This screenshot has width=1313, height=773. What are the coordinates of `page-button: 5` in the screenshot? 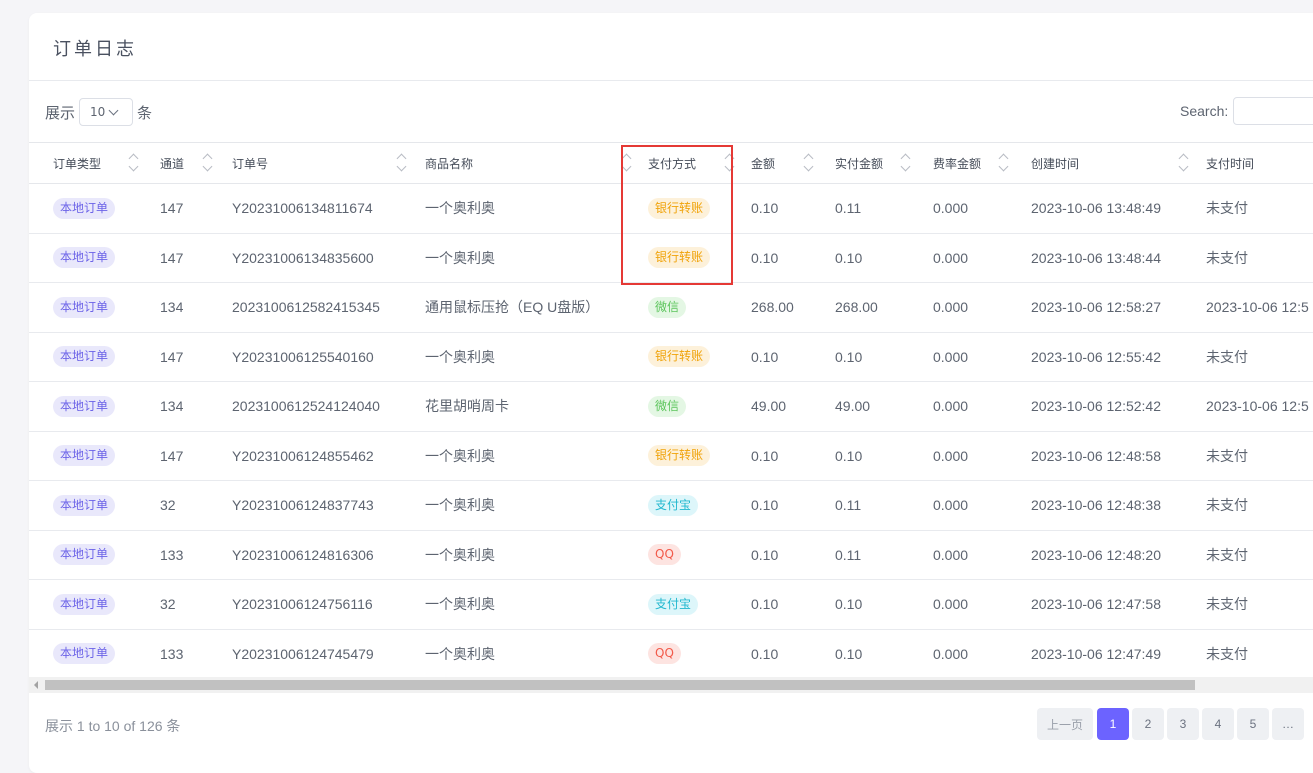 It's located at (1253, 724).